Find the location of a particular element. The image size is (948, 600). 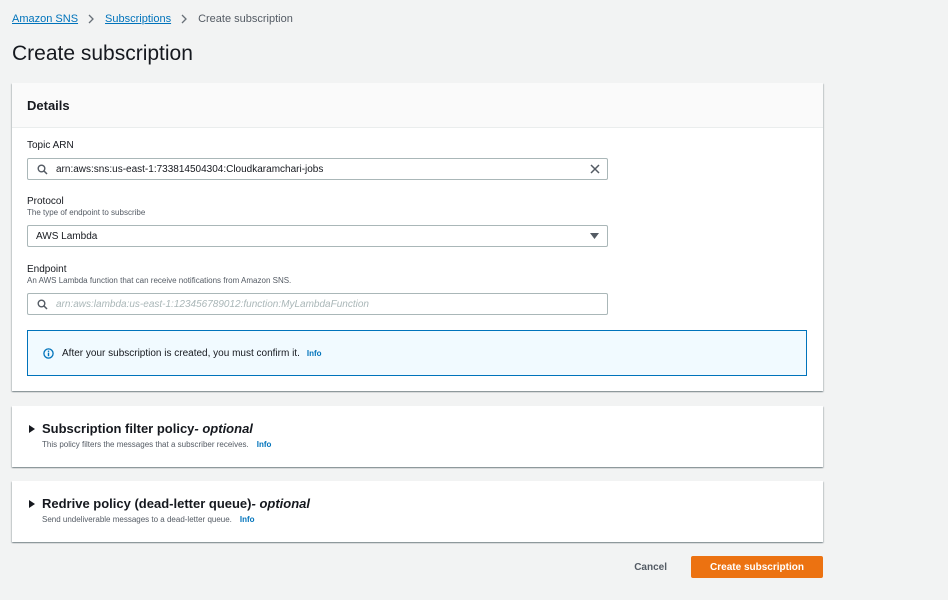

page-title: Create subscription is located at coordinates (102, 53).